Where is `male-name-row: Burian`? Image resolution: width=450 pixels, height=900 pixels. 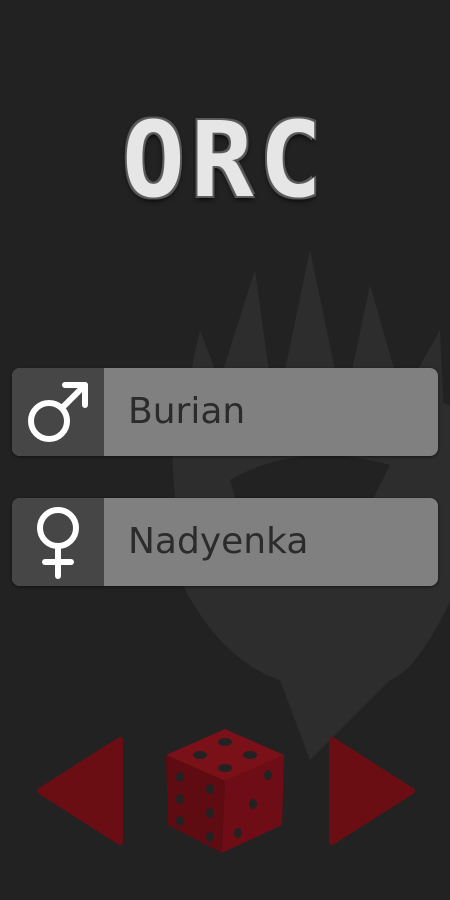
male-name-row: Burian is located at coordinates (225, 412).